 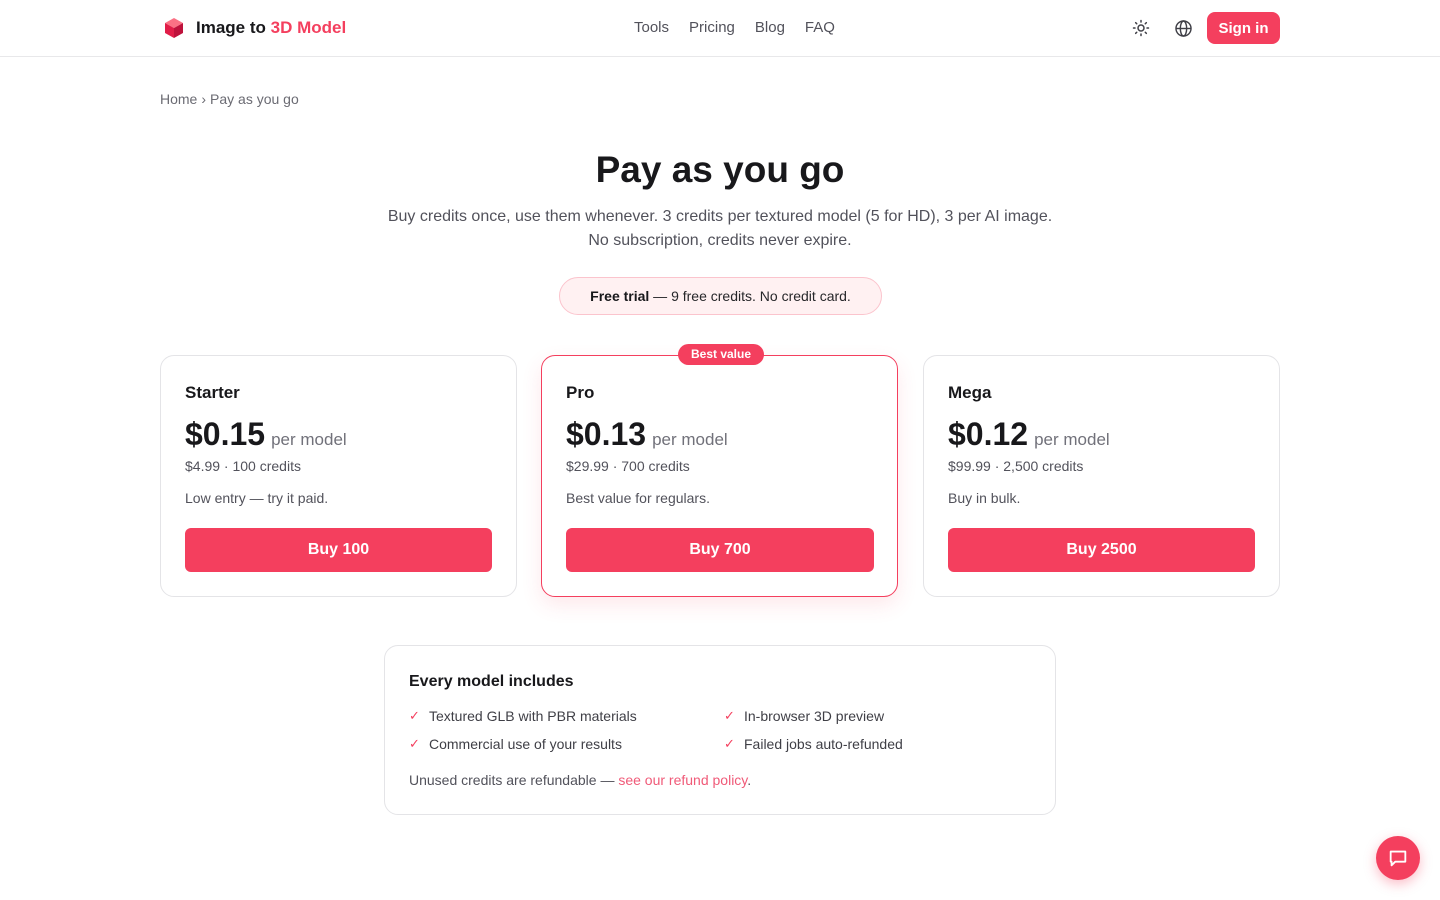 I want to click on nav-faq: FAQ, so click(x=820, y=28).